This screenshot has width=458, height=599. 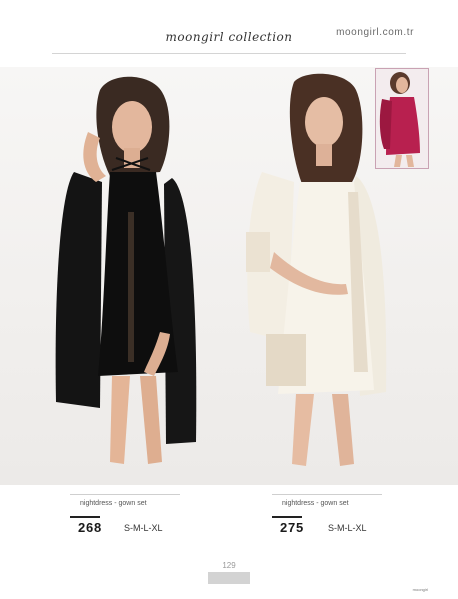 What do you see at coordinates (229, 37) in the screenshot?
I see `collection-title: moongirl collection` at bounding box center [229, 37].